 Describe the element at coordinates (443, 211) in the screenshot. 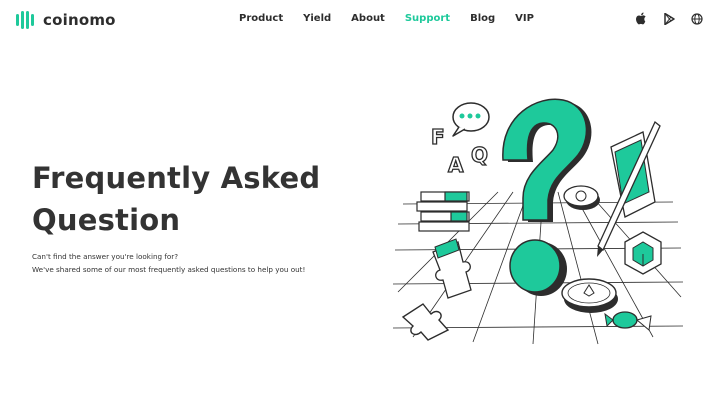

I see `book-stack-icon` at that location.